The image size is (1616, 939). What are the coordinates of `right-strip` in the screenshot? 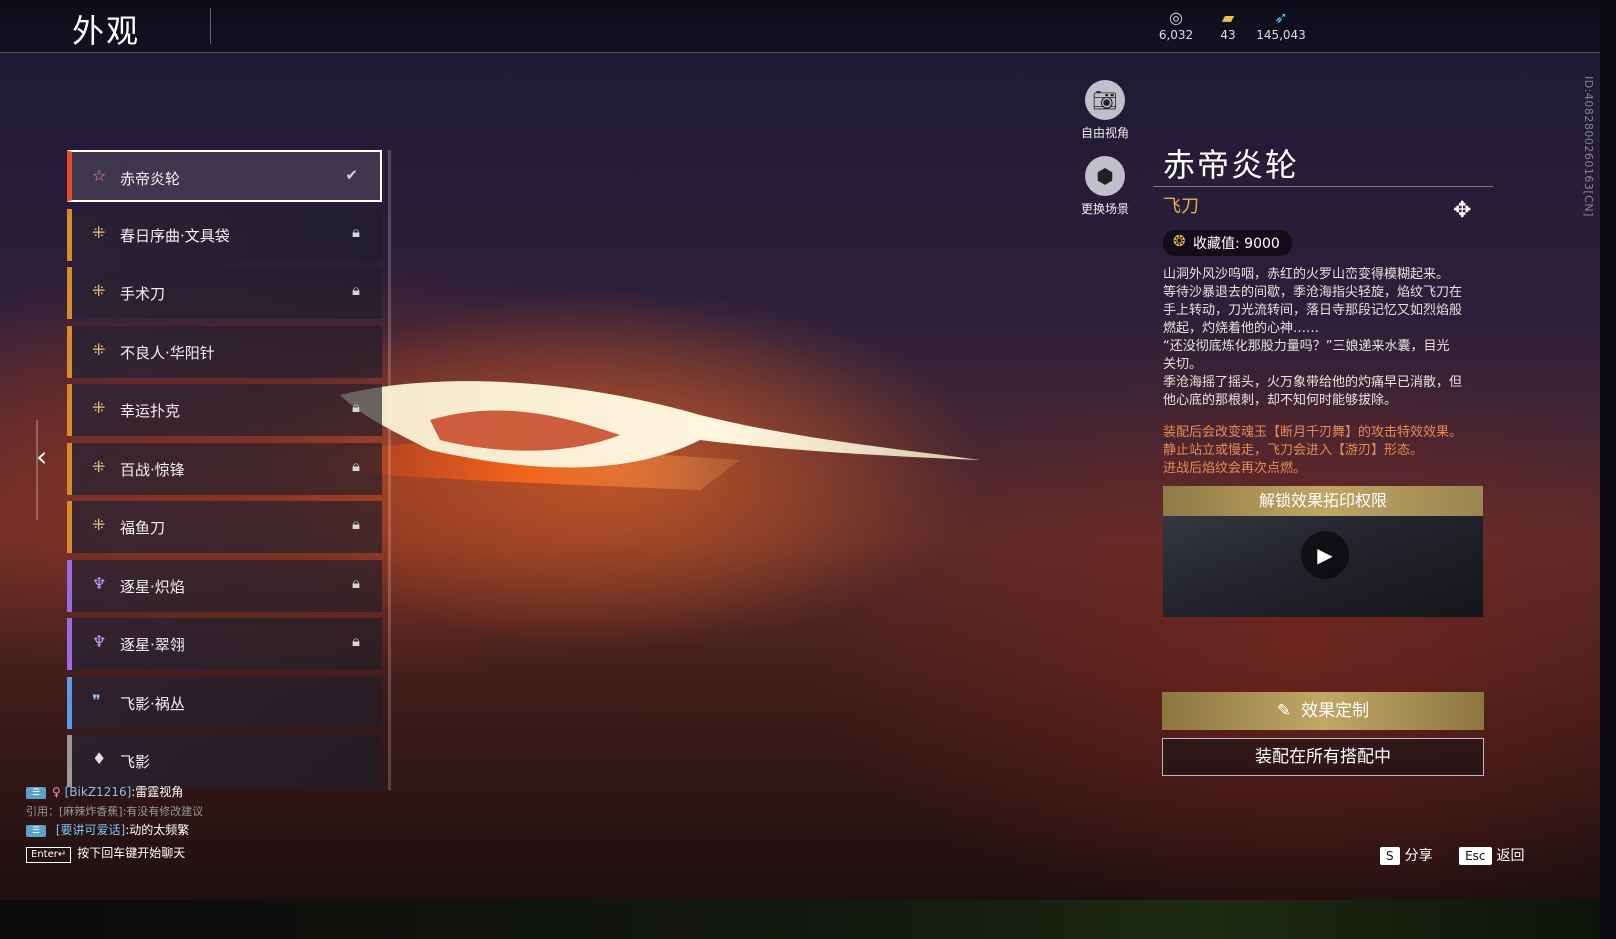 It's located at (1608, 469).